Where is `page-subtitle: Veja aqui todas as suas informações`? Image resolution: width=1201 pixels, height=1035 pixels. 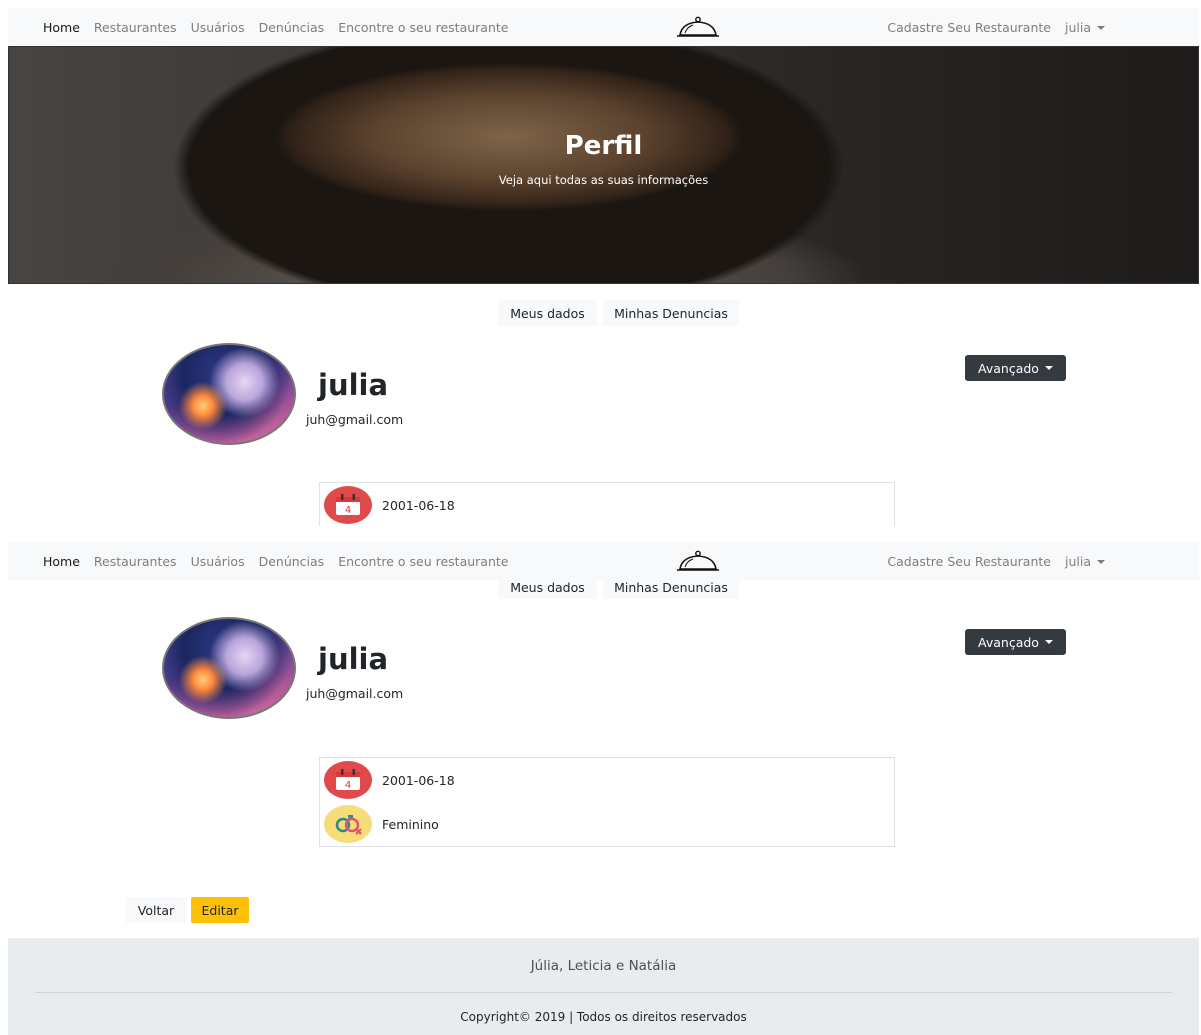 page-subtitle: Veja aqui todas as suas informações is located at coordinates (603, 180).